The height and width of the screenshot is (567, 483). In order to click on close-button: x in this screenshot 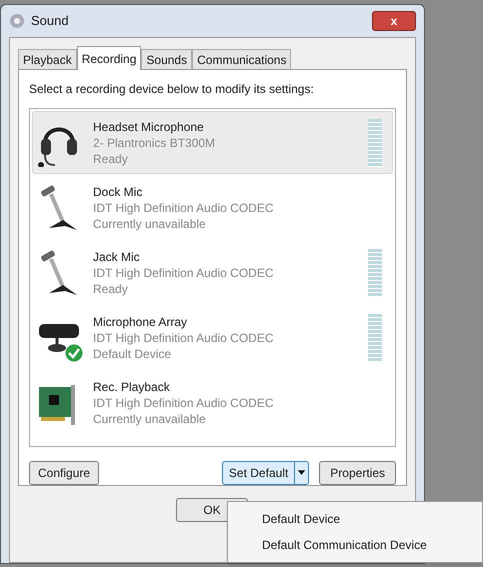, I will do `click(394, 21)`.